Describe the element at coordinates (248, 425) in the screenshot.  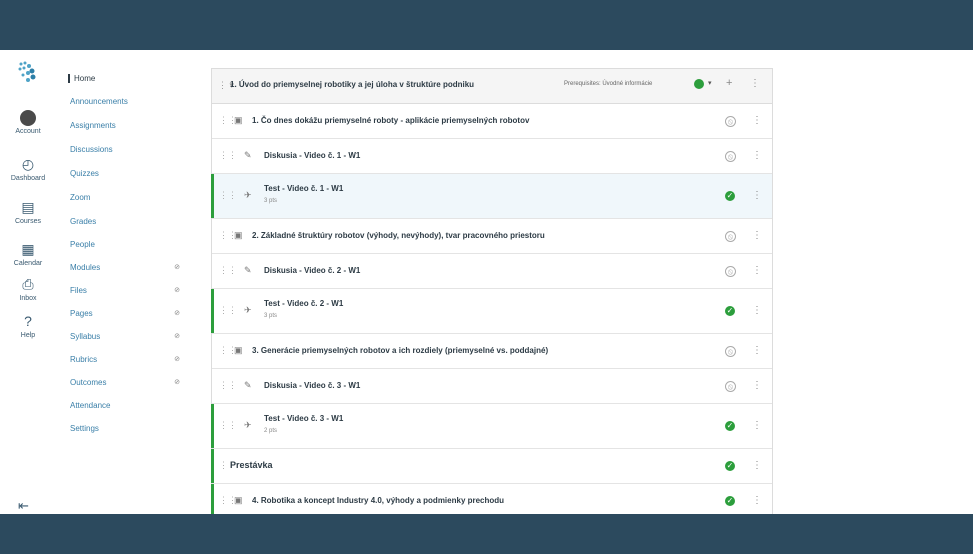
I see `quiz-icon: ✈` at that location.